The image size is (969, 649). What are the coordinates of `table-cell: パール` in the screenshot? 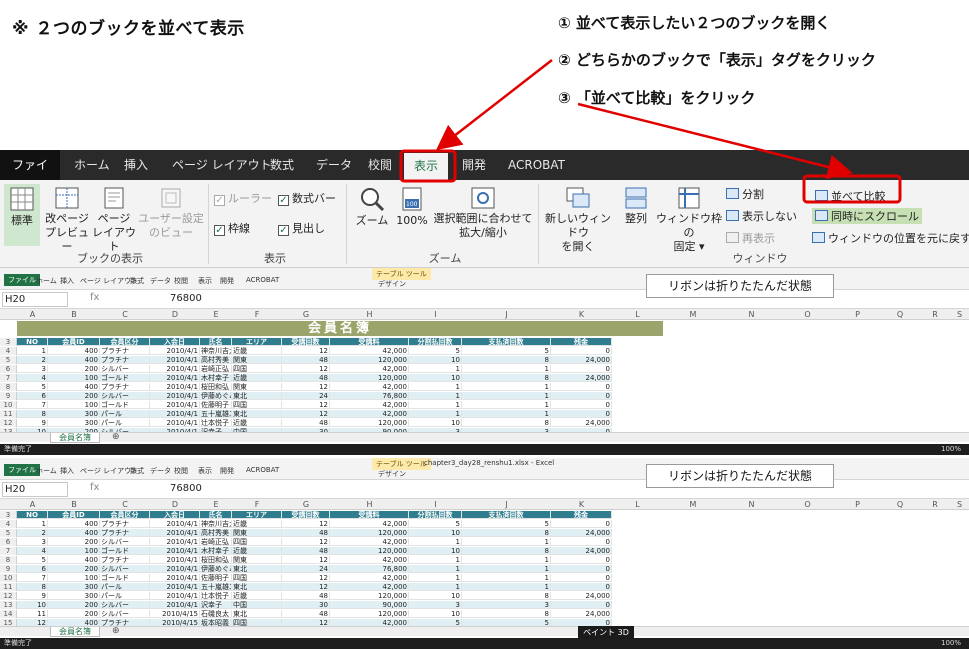 It's located at (125, 414).